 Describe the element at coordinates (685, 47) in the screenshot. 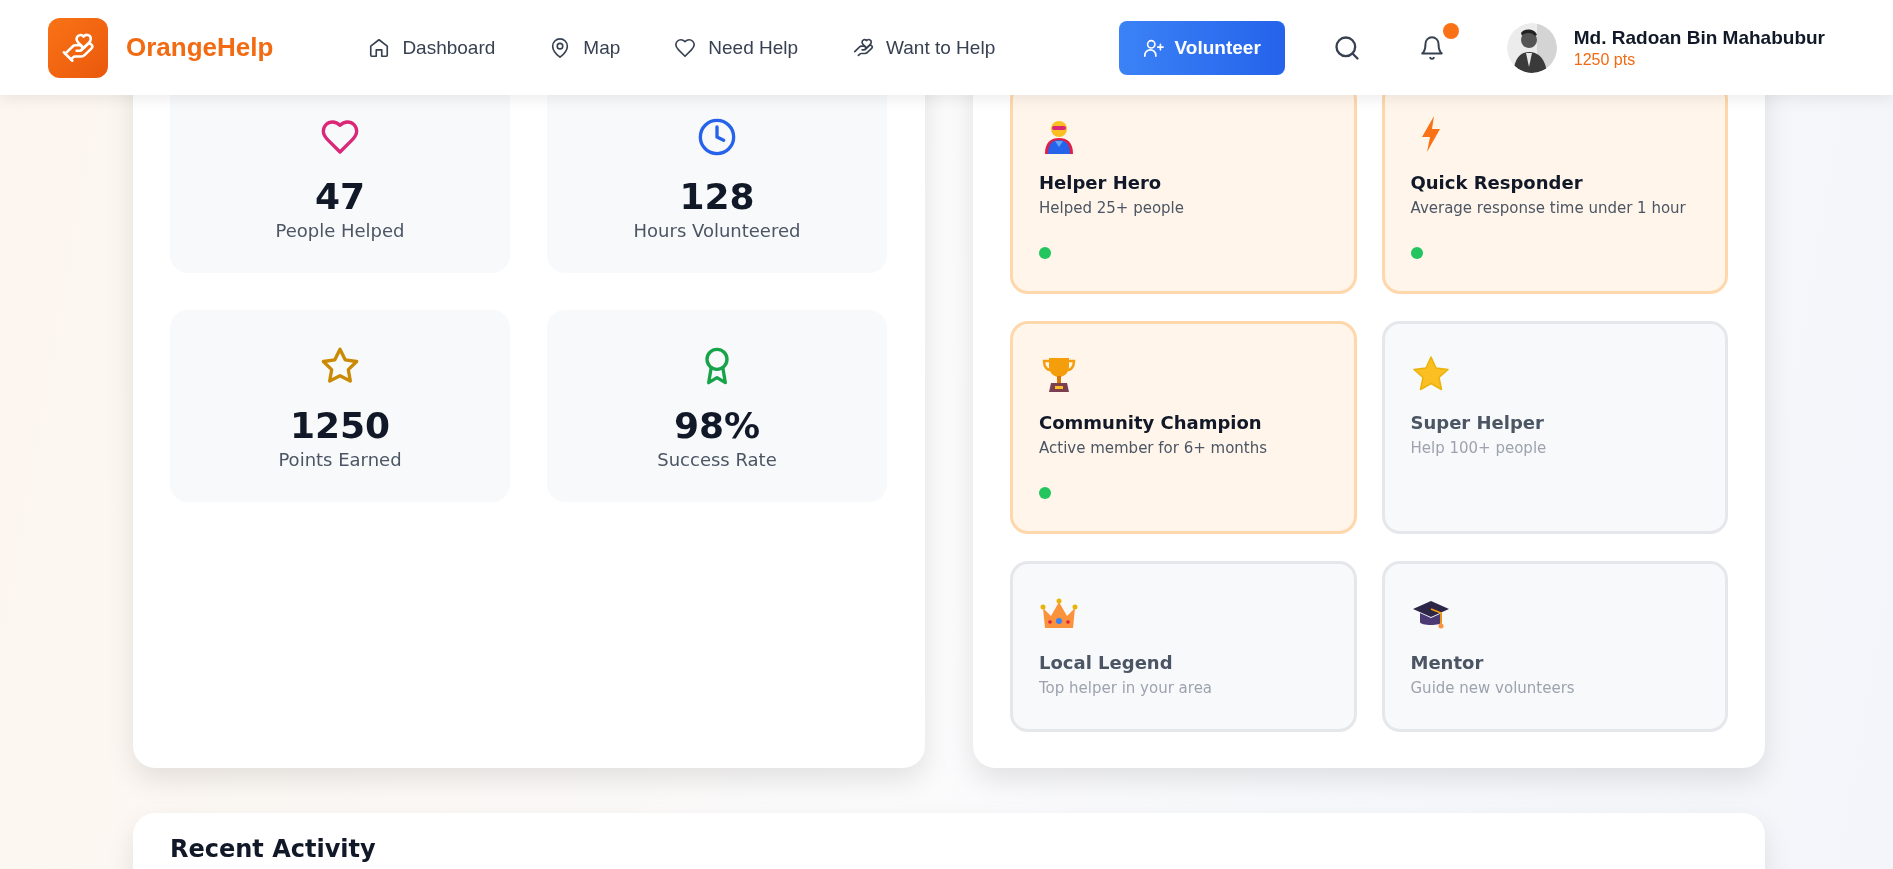

I see `heart-icon` at that location.